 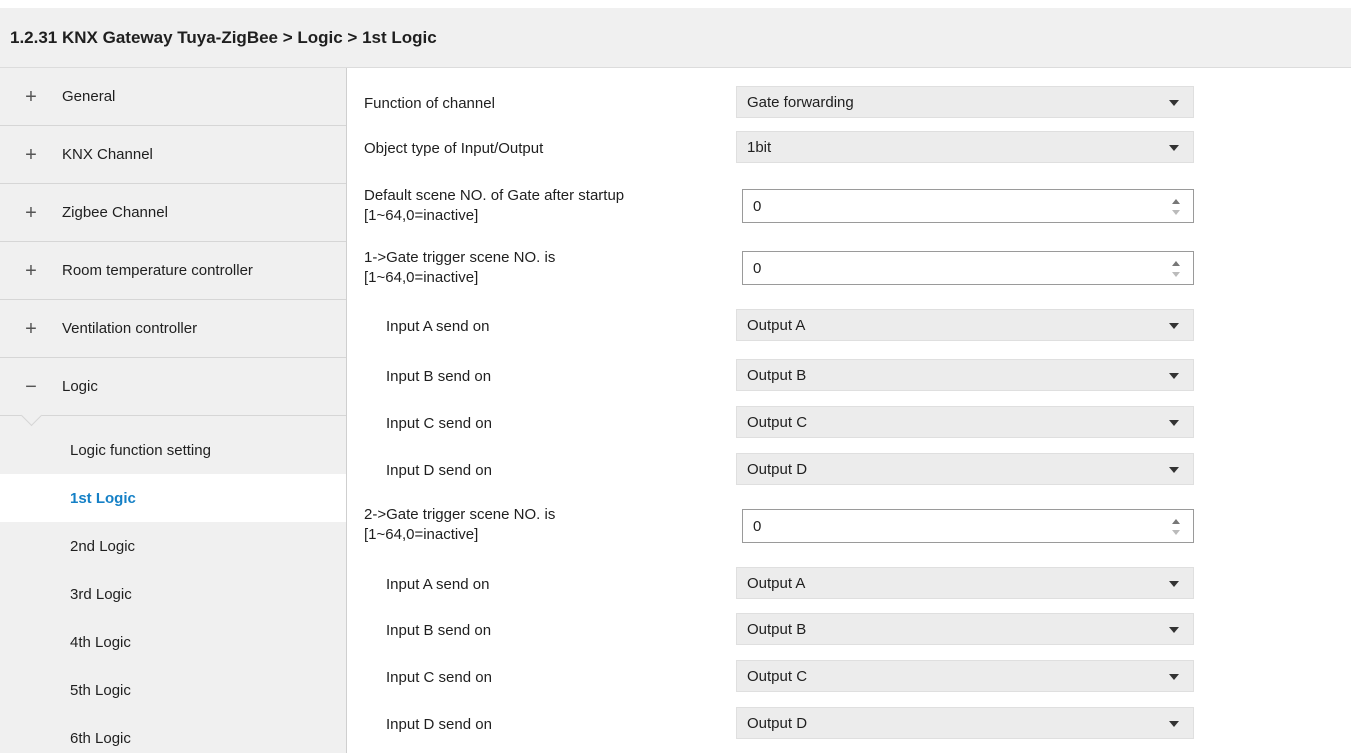 I want to click on param-label: Function of channel, so click(x=429, y=103).